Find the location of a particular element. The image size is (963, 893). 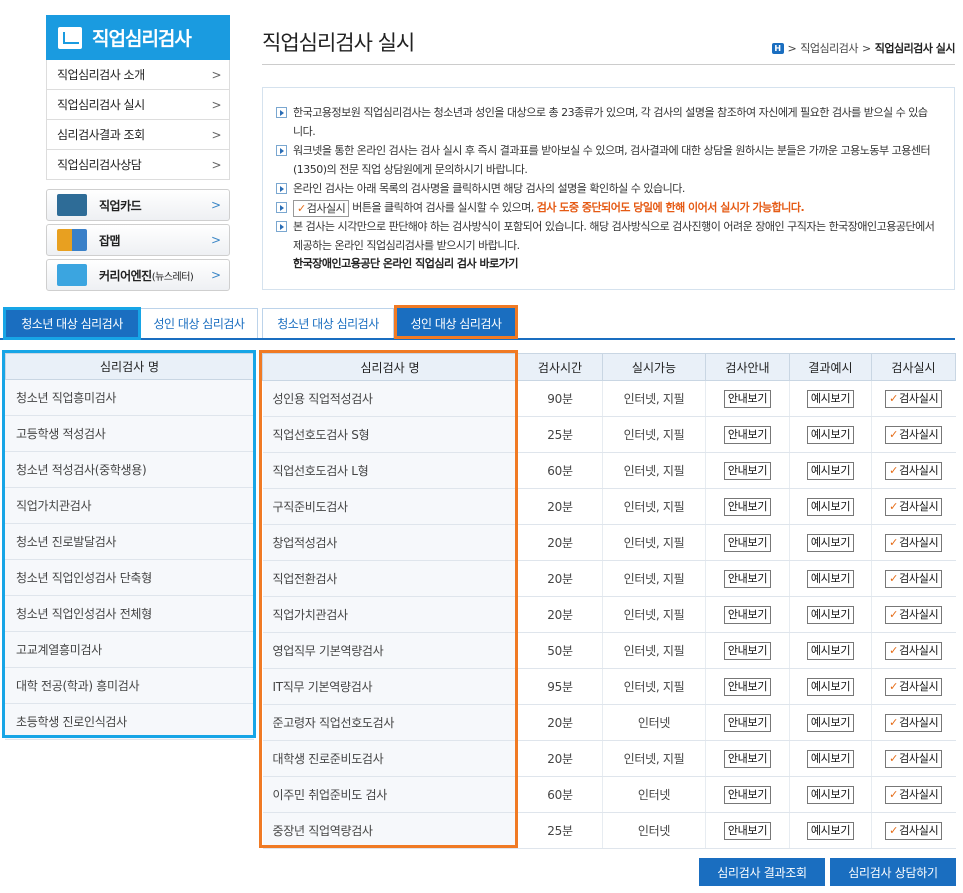

youth-test-row: 청소년 직업인성검사 단축형 is located at coordinates (129, 578).